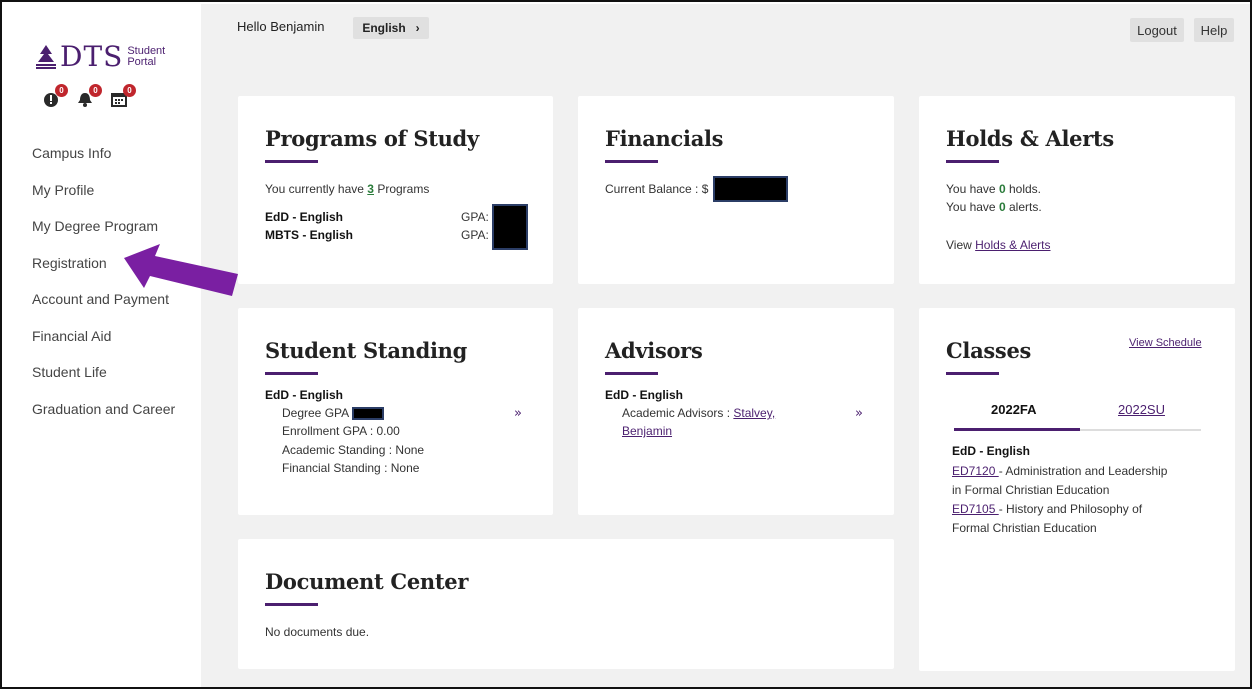 The height and width of the screenshot is (689, 1252). Describe the element at coordinates (991, 451) in the screenshot. I see `classes-program: EdD - English` at that location.